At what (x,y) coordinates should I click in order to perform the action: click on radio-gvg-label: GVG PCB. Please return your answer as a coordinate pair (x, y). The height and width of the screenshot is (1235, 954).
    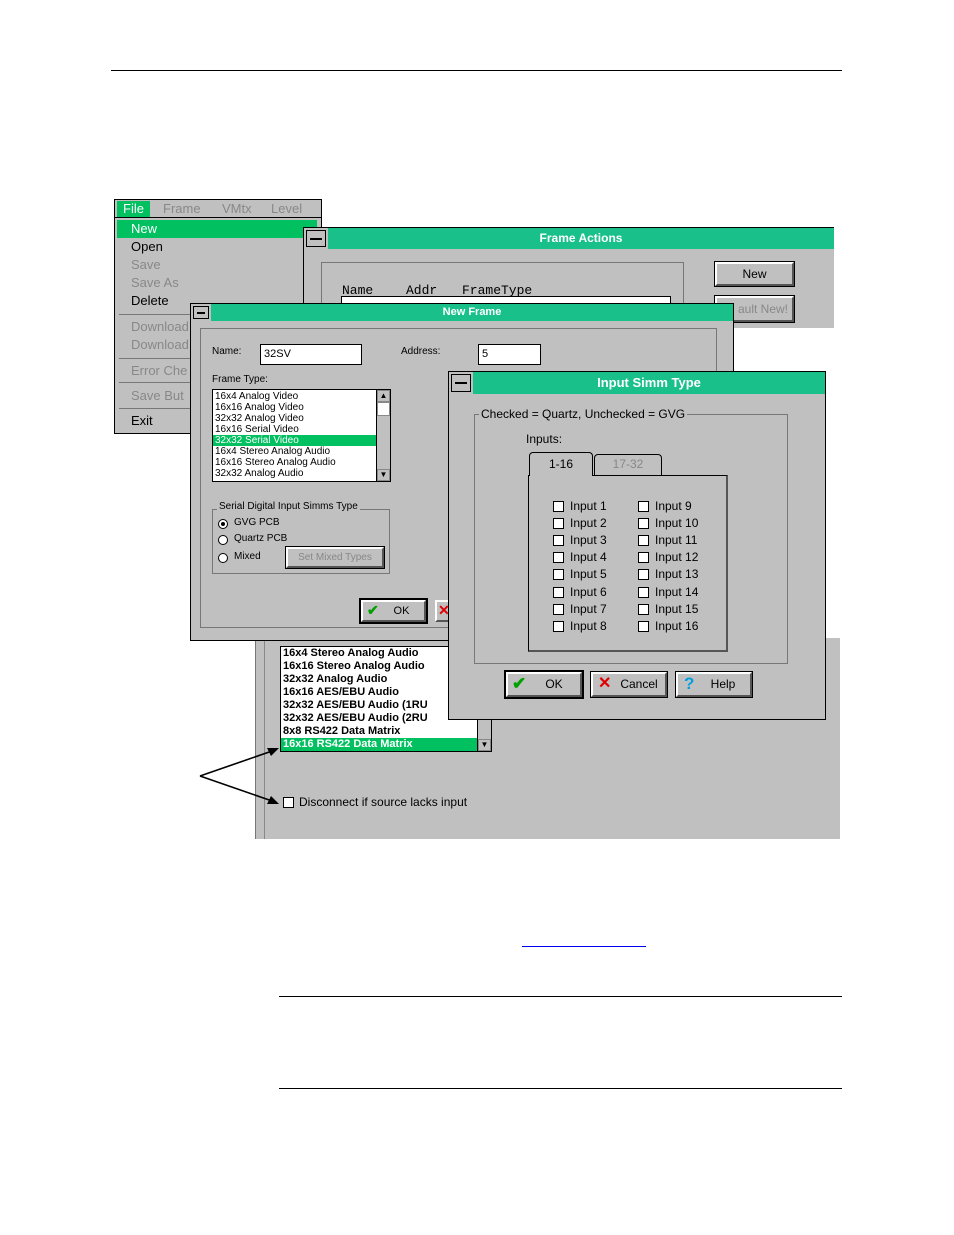
    Looking at the image, I should click on (257, 522).